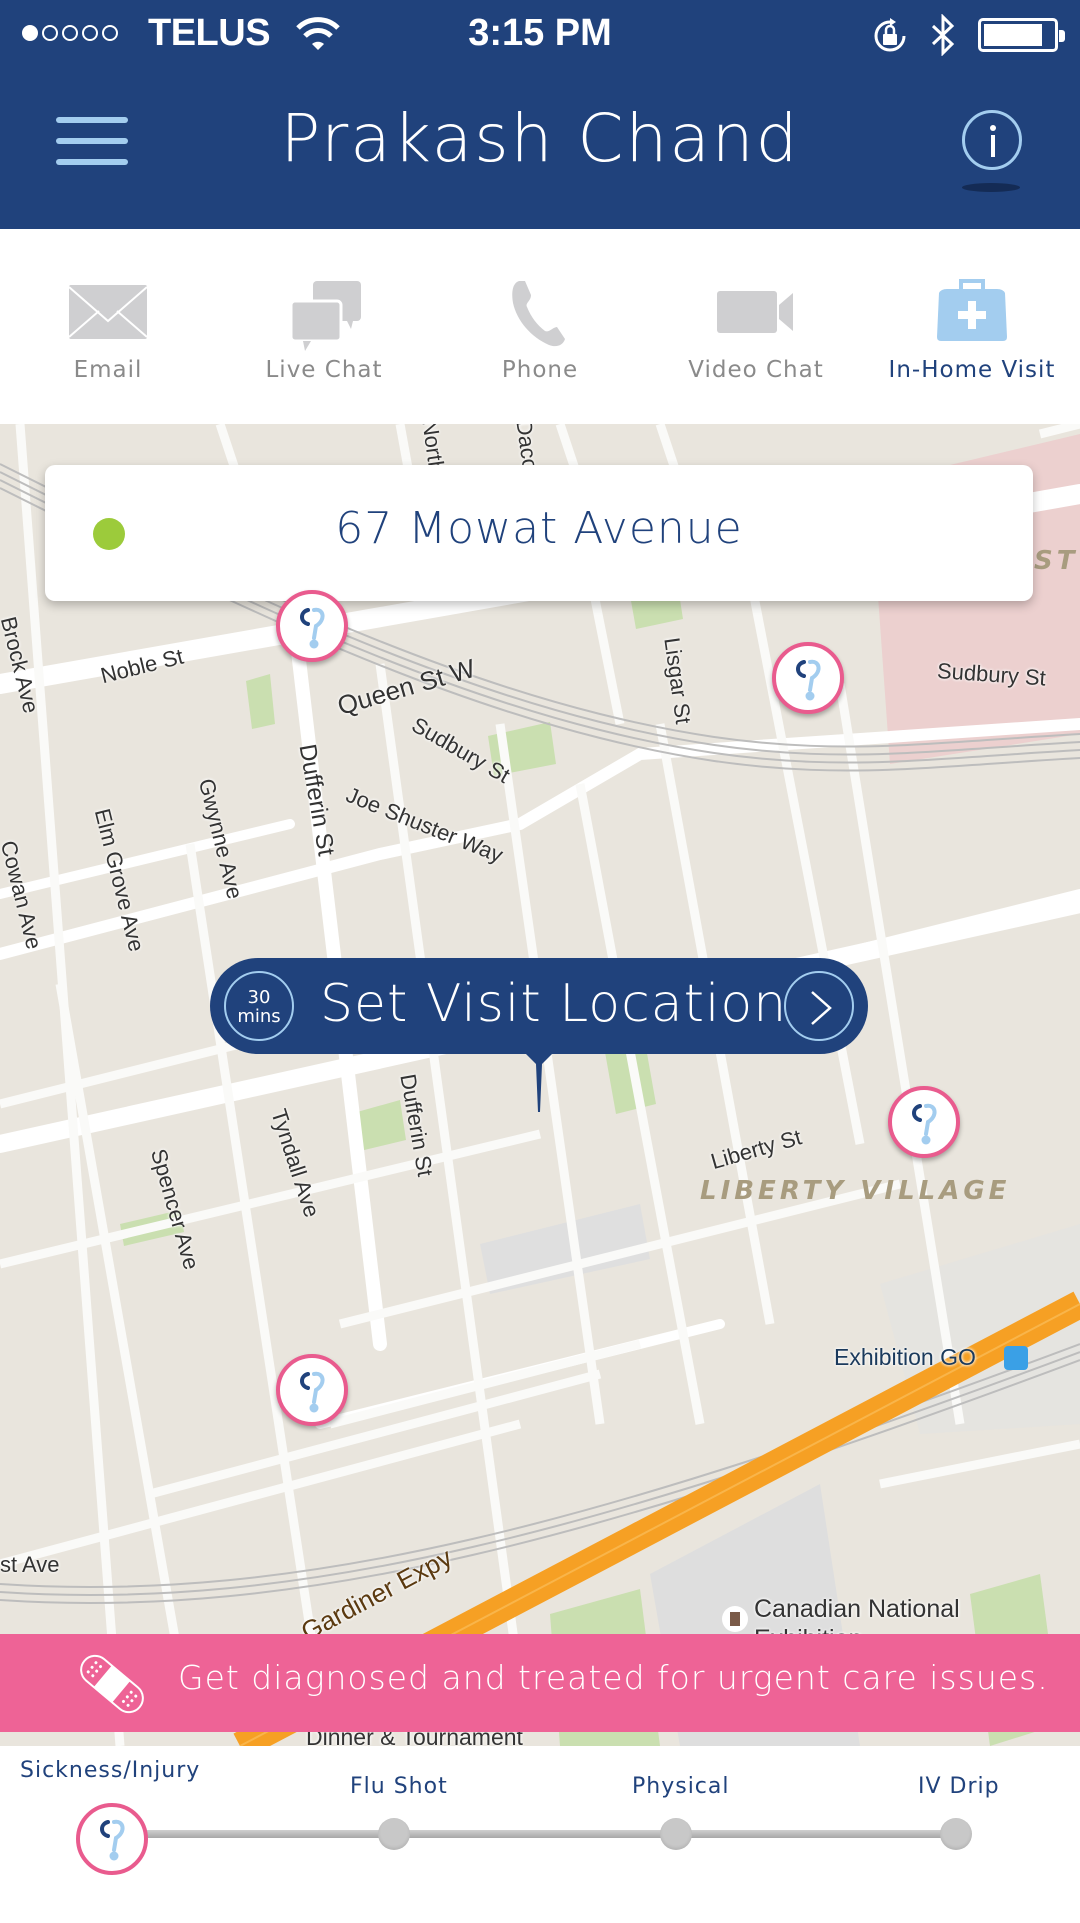 The width and height of the screenshot is (1080, 1923). I want to click on service-label-flu-shot: Flu Shot, so click(399, 1786).